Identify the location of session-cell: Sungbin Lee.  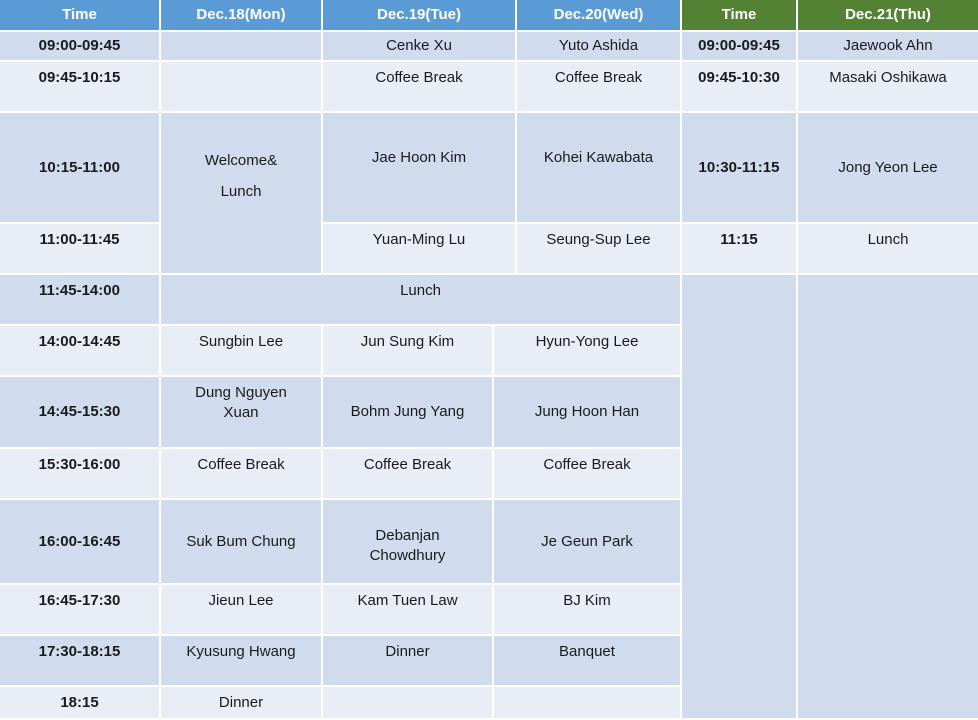
(241, 350).